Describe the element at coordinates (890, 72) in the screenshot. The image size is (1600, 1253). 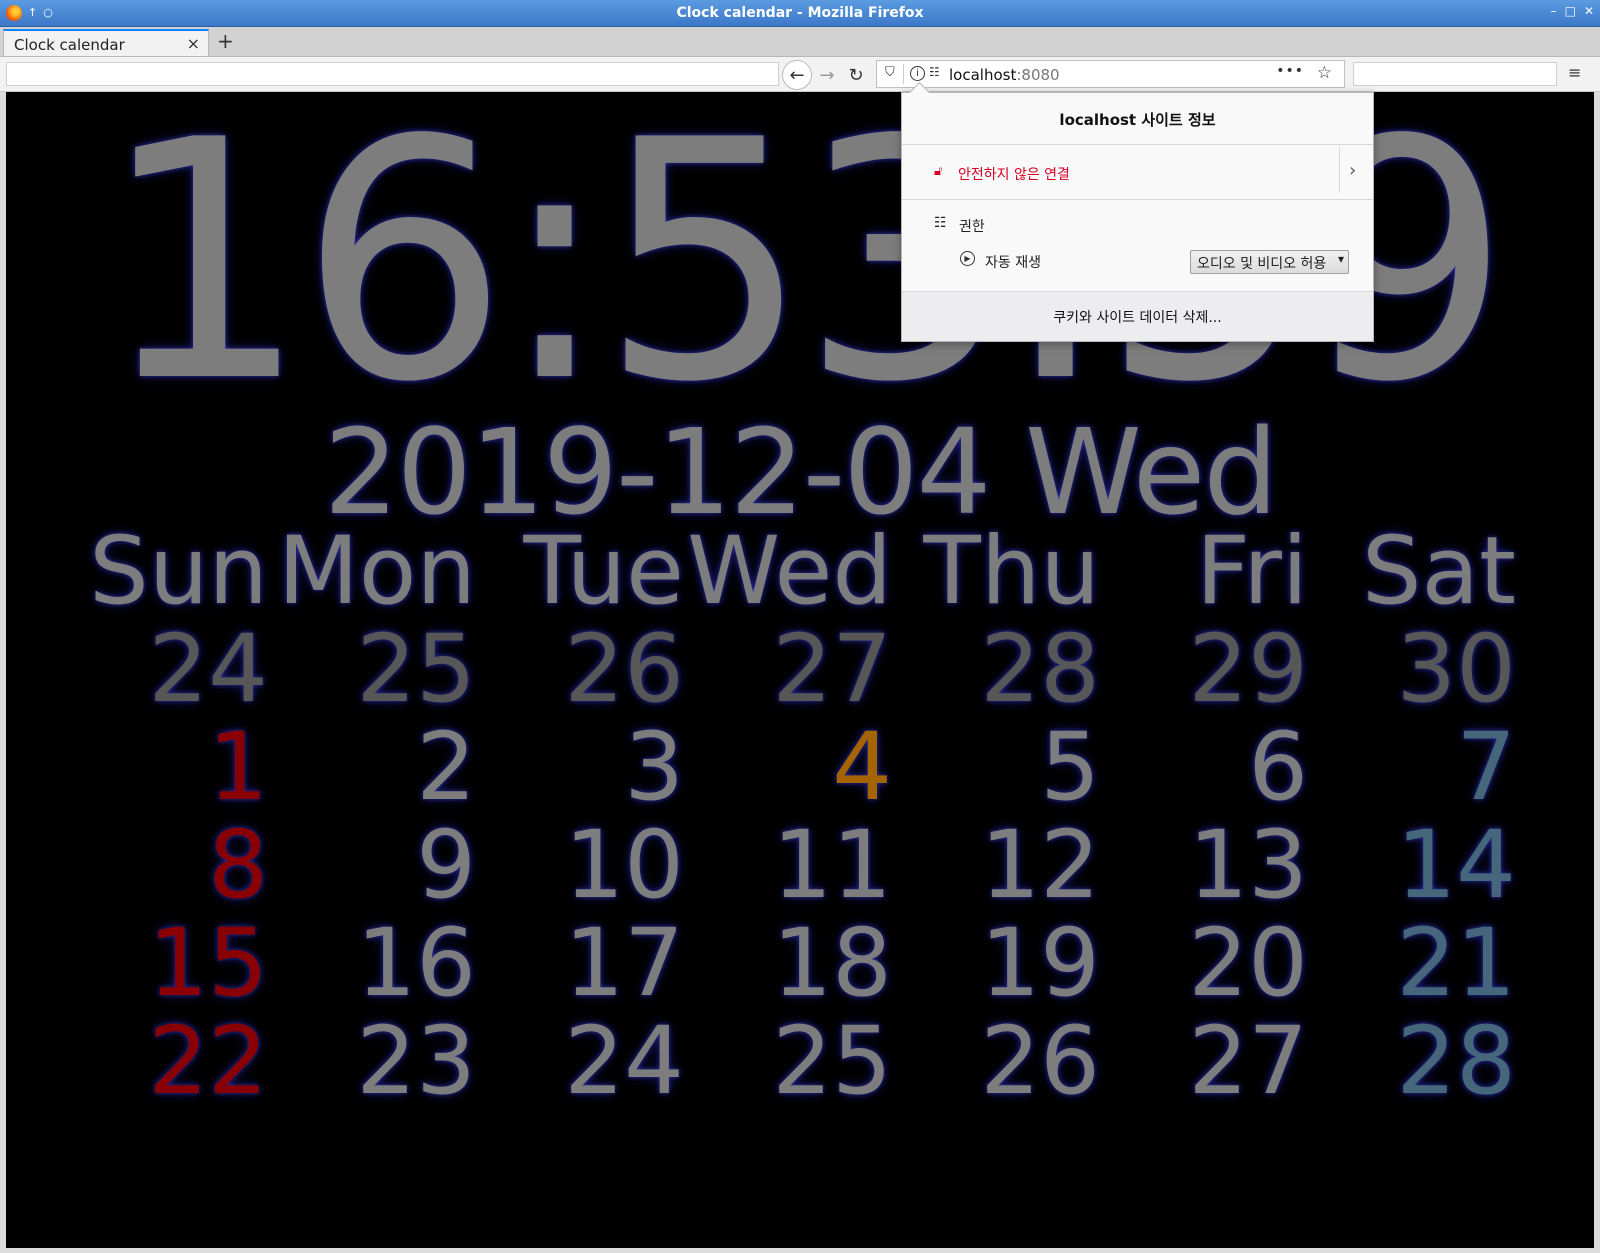
I see `tracking-protection-shield-icon: ⛉` at that location.